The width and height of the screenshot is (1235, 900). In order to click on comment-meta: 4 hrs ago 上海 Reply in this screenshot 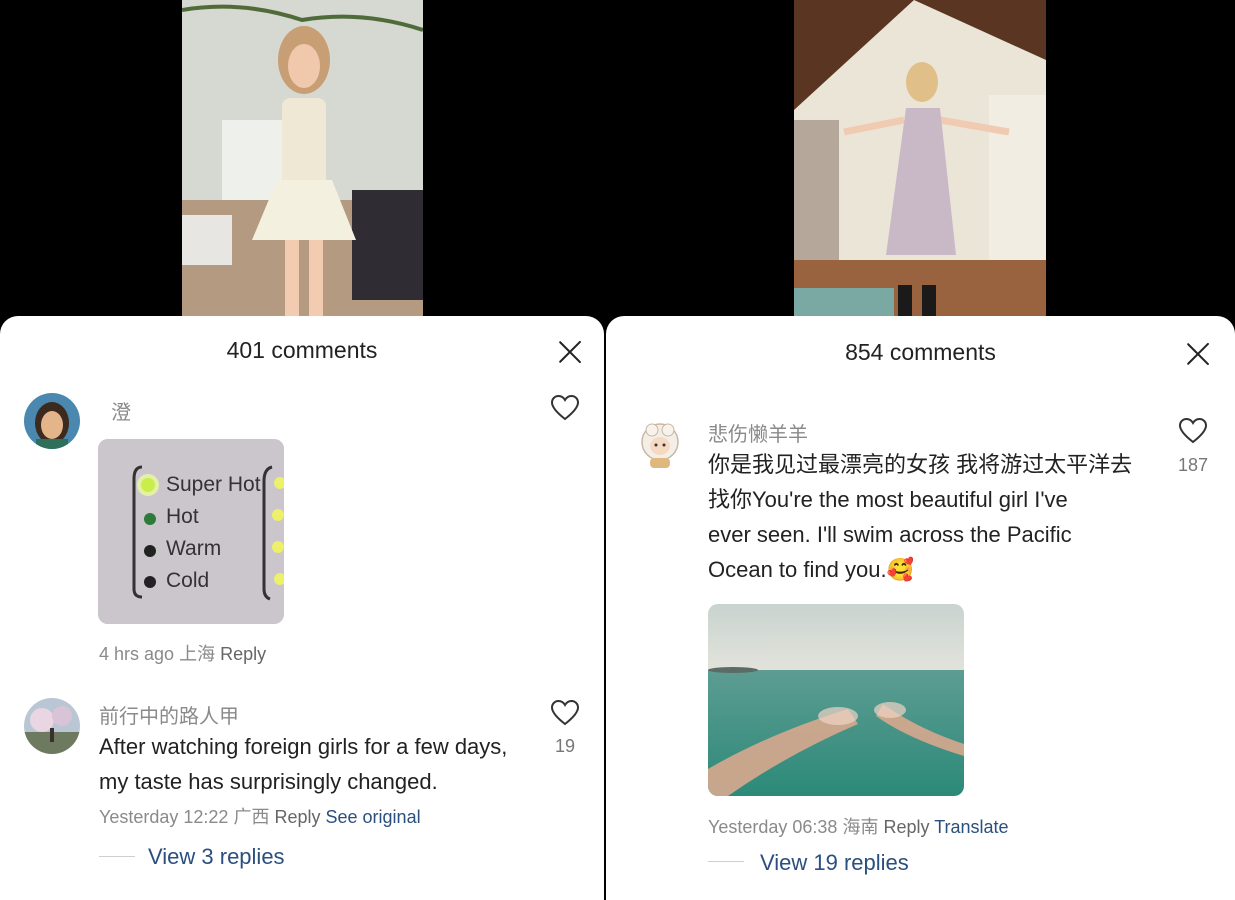, I will do `click(182, 653)`.